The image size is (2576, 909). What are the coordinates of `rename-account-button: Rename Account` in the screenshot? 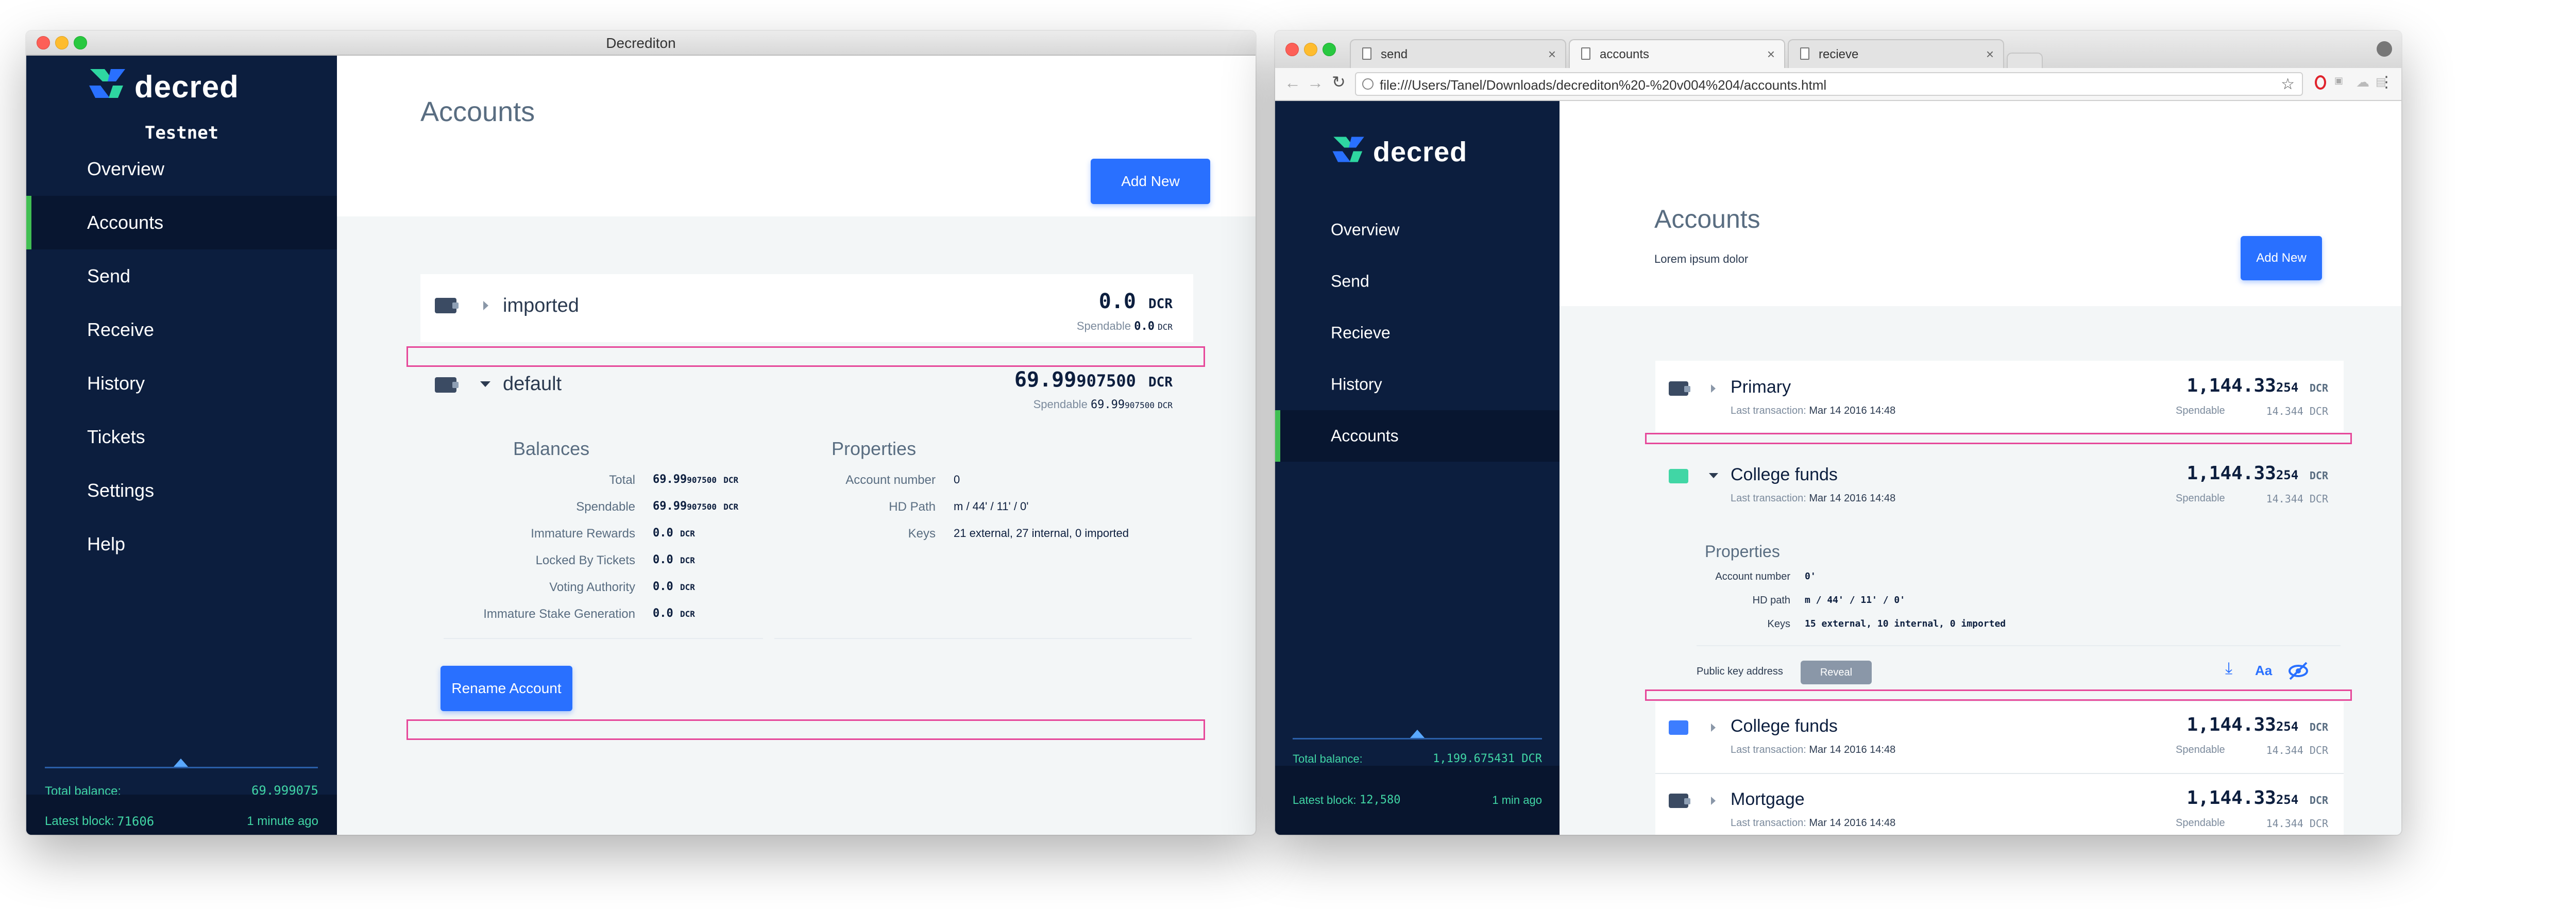 It's located at (506, 688).